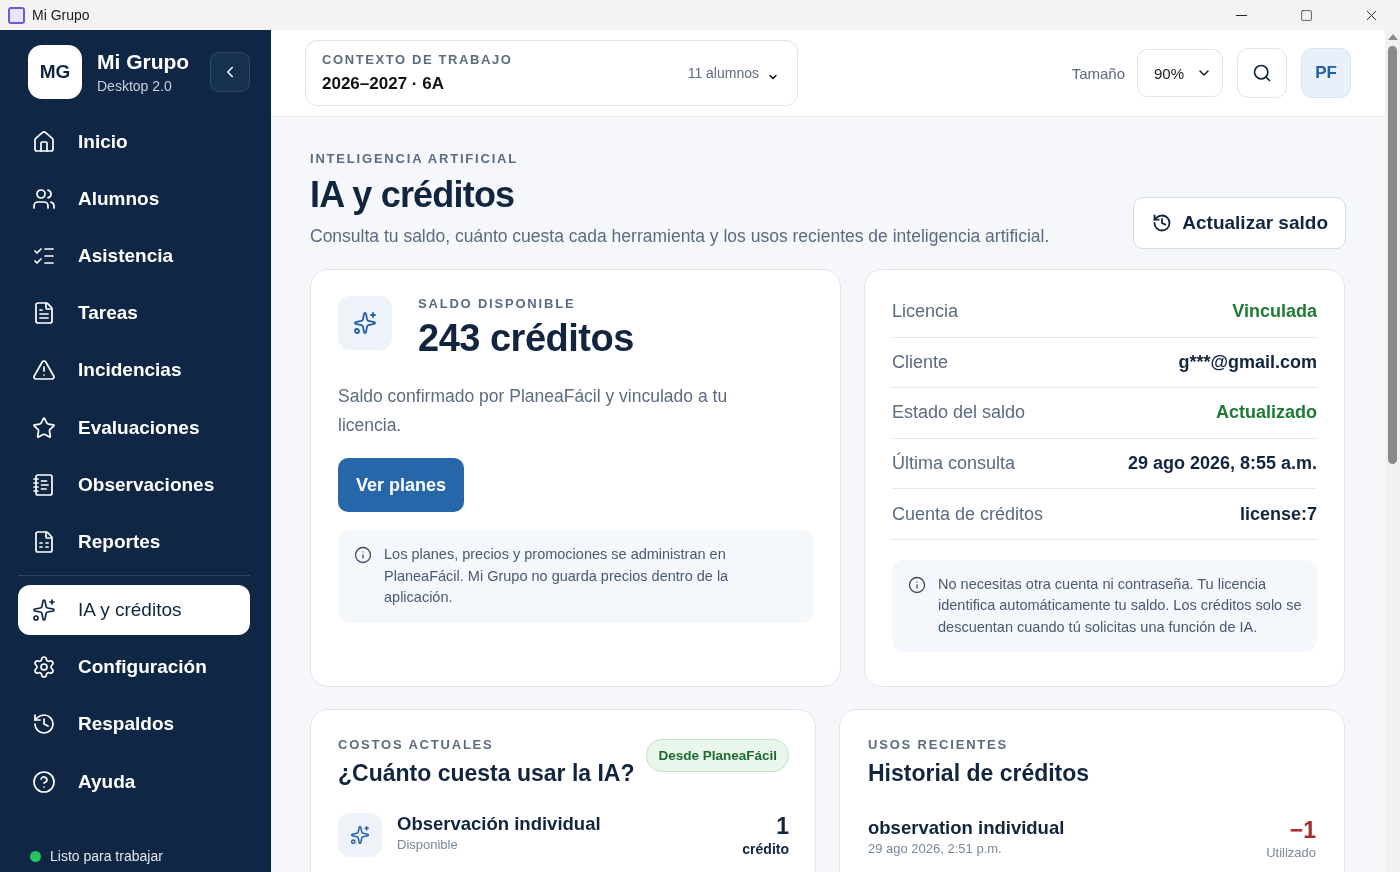 Image resolution: width=1400 pixels, height=872 pixels. What do you see at coordinates (1241, 15) in the screenshot?
I see `minimize-icon` at bounding box center [1241, 15].